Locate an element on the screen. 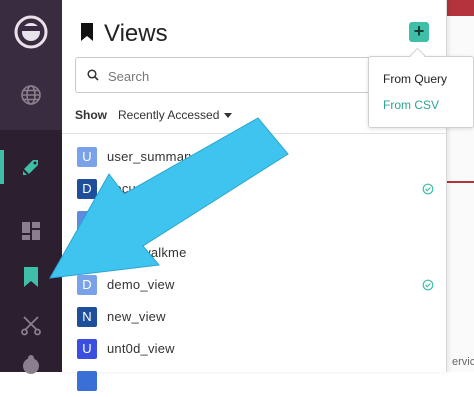 The height and width of the screenshot is (397, 474). puzzle-icon is located at coordinates (31, 364).